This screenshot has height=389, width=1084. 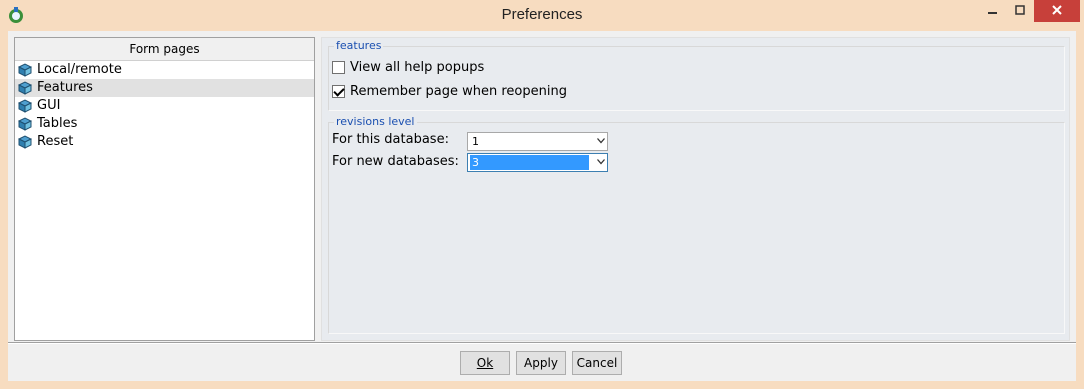 I want to click on maximize-icon, so click(x=1020, y=10).